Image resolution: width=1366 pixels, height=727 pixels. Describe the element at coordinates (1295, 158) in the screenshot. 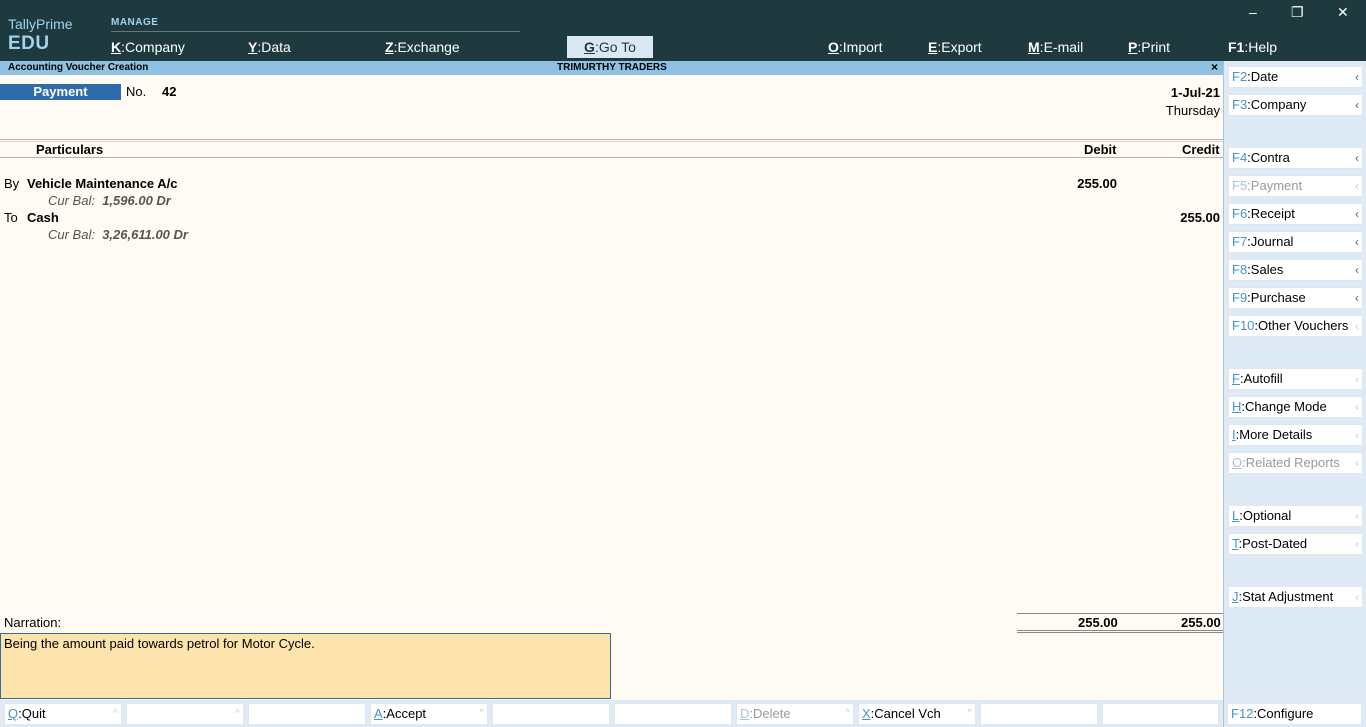

I see `contra-button: F4:Contra ‹` at that location.